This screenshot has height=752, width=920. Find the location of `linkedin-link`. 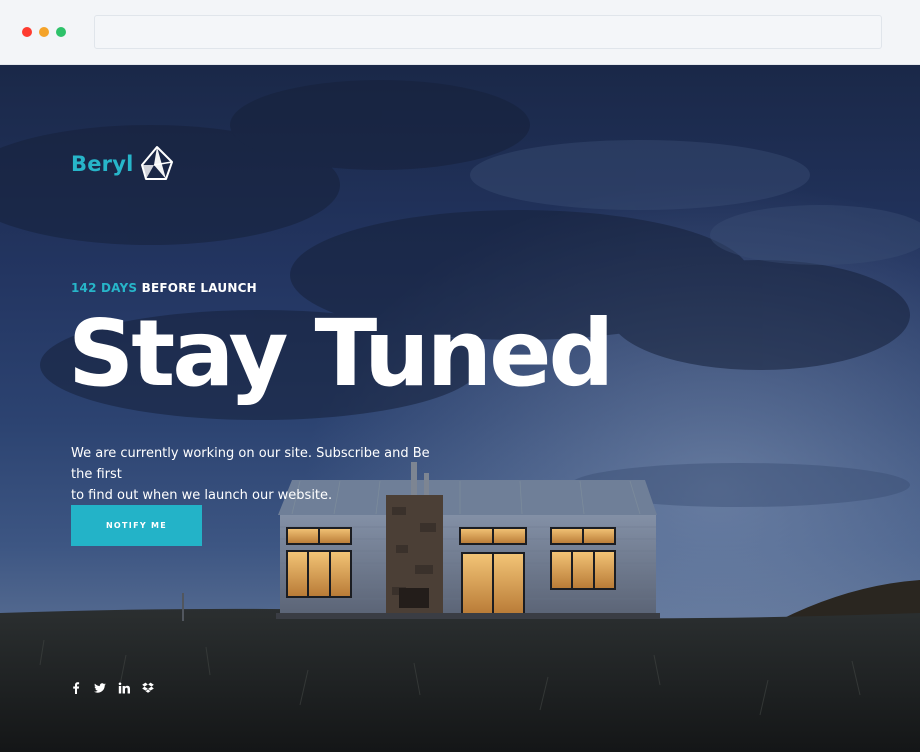

linkedin-link is located at coordinates (124, 688).